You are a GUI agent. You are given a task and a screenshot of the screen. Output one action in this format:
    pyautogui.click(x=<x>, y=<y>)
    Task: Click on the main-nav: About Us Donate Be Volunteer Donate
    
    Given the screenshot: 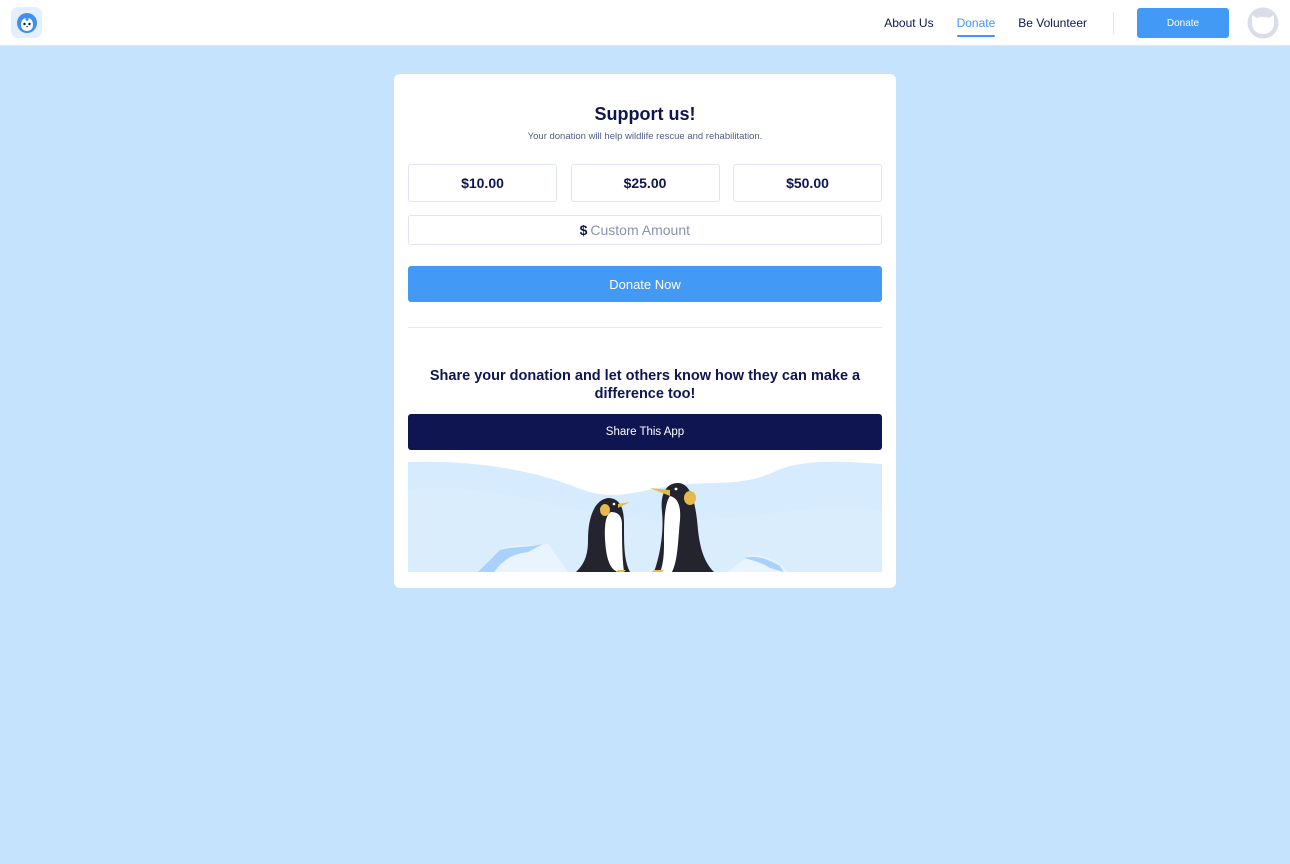 What is the action you would take?
    pyautogui.click(x=1087, y=23)
    